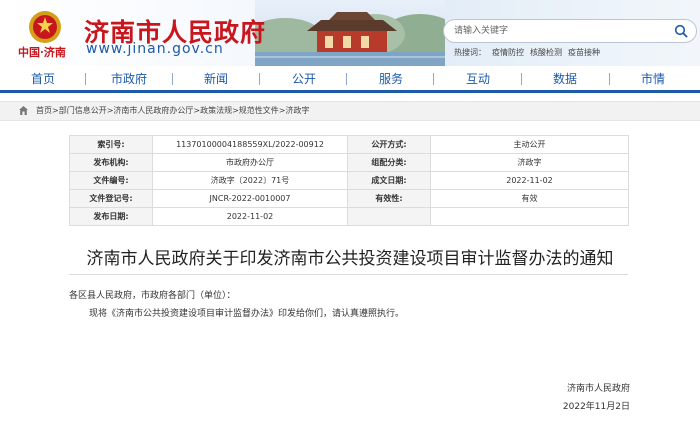  I want to click on table-row: 文件编号: 济政字〔2022〕71号 成文日期: 2022-11-02, so click(349, 180).